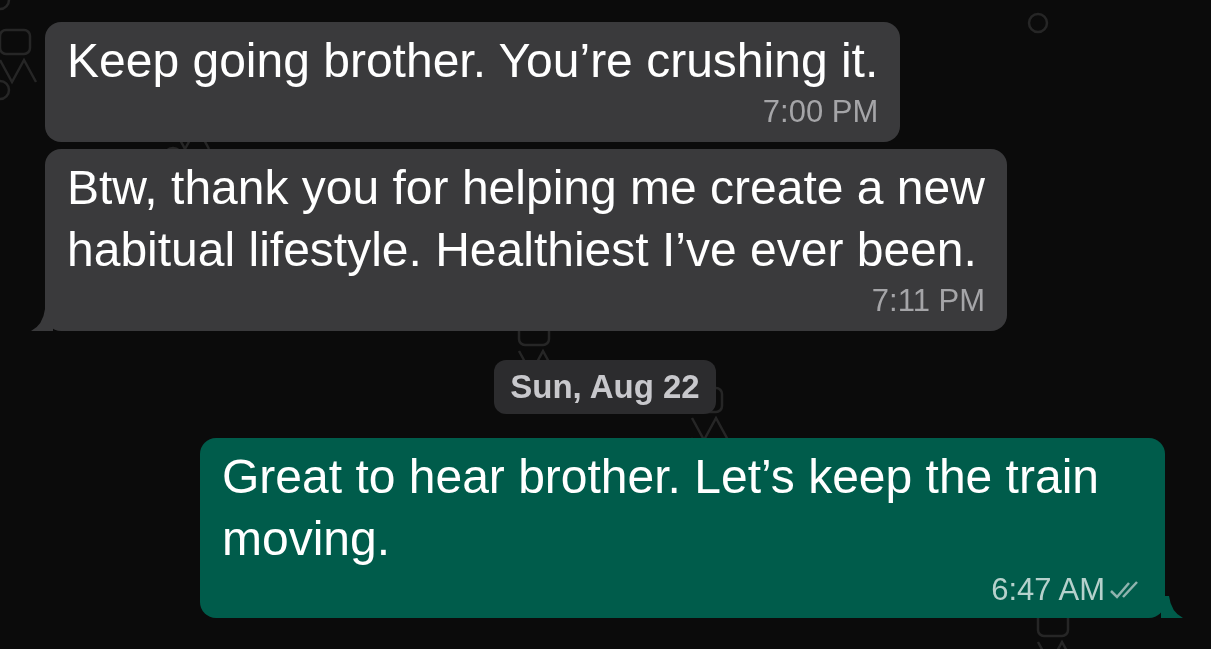 This screenshot has width=1211, height=649. Describe the element at coordinates (473, 60) in the screenshot. I see `message-text: Keep going brother. You’re crushing it.` at that location.